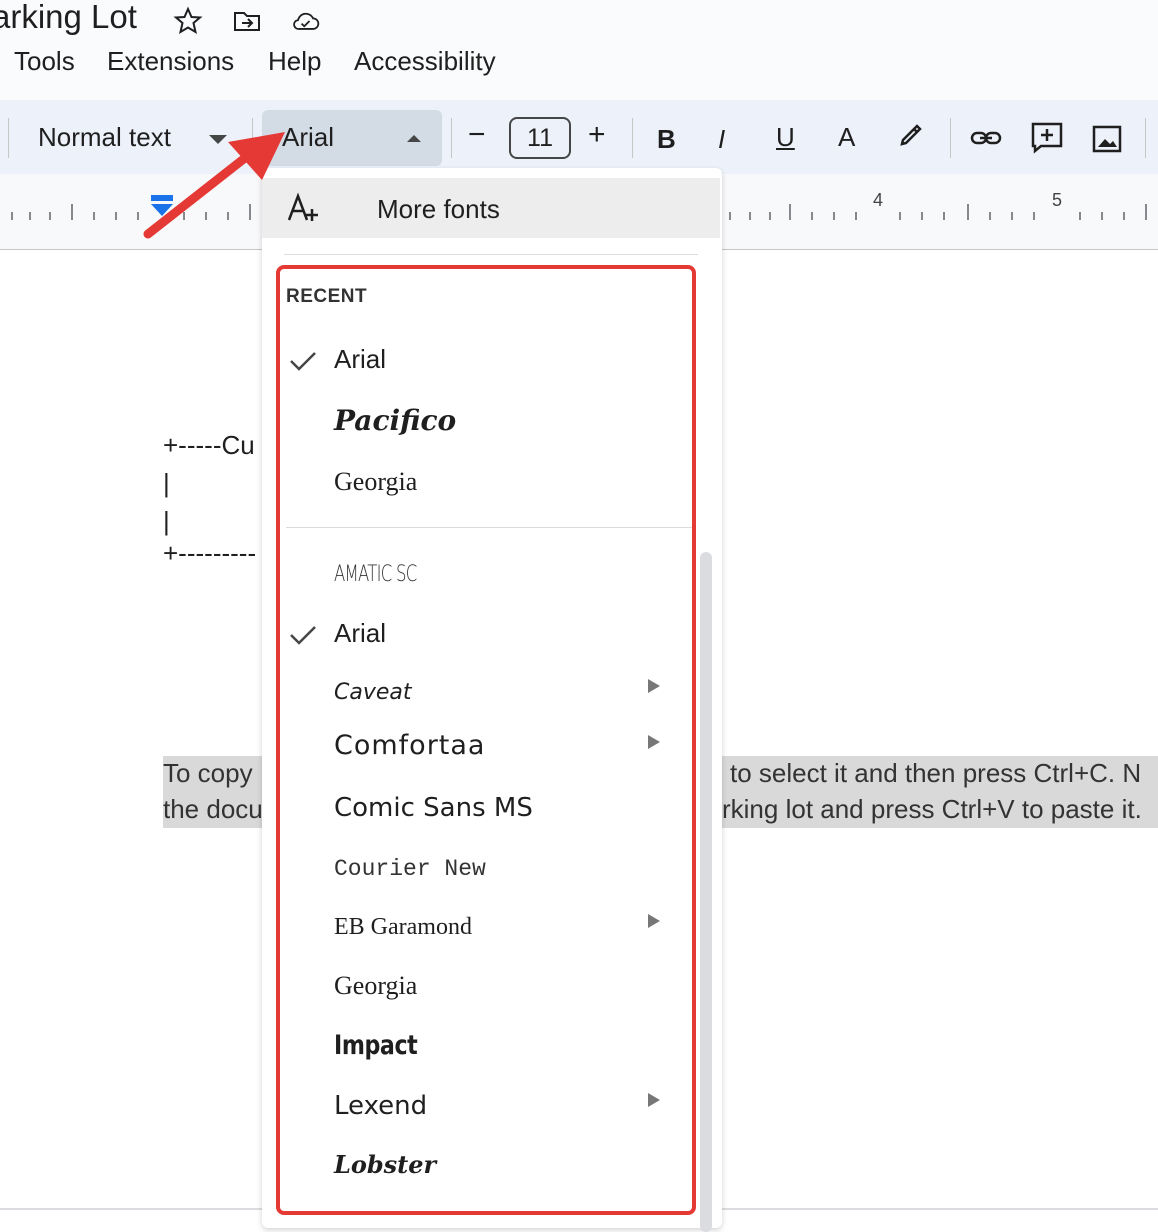  Describe the element at coordinates (912, 136) in the screenshot. I see `highlight-pen-icon` at that location.